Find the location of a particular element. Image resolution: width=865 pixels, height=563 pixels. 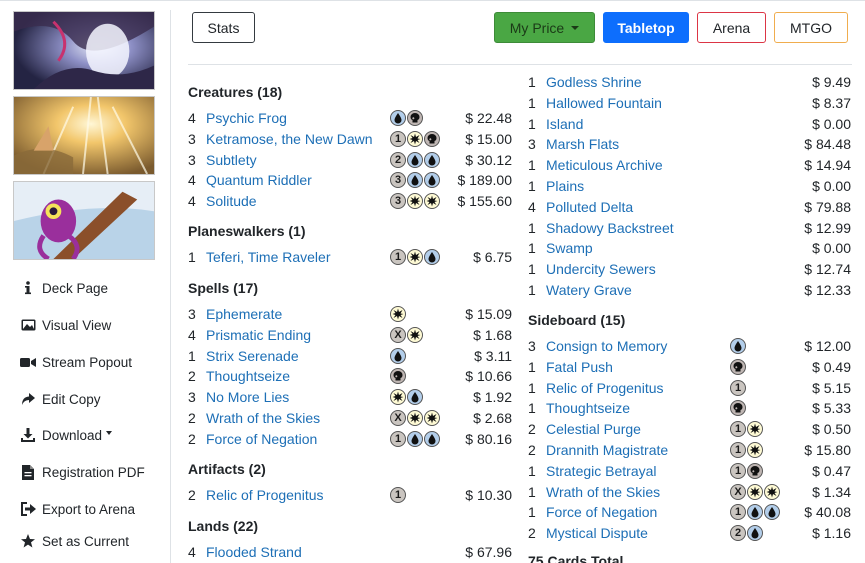

sidebar-item-edit-copy: Edit Copy is located at coordinates (82, 399).